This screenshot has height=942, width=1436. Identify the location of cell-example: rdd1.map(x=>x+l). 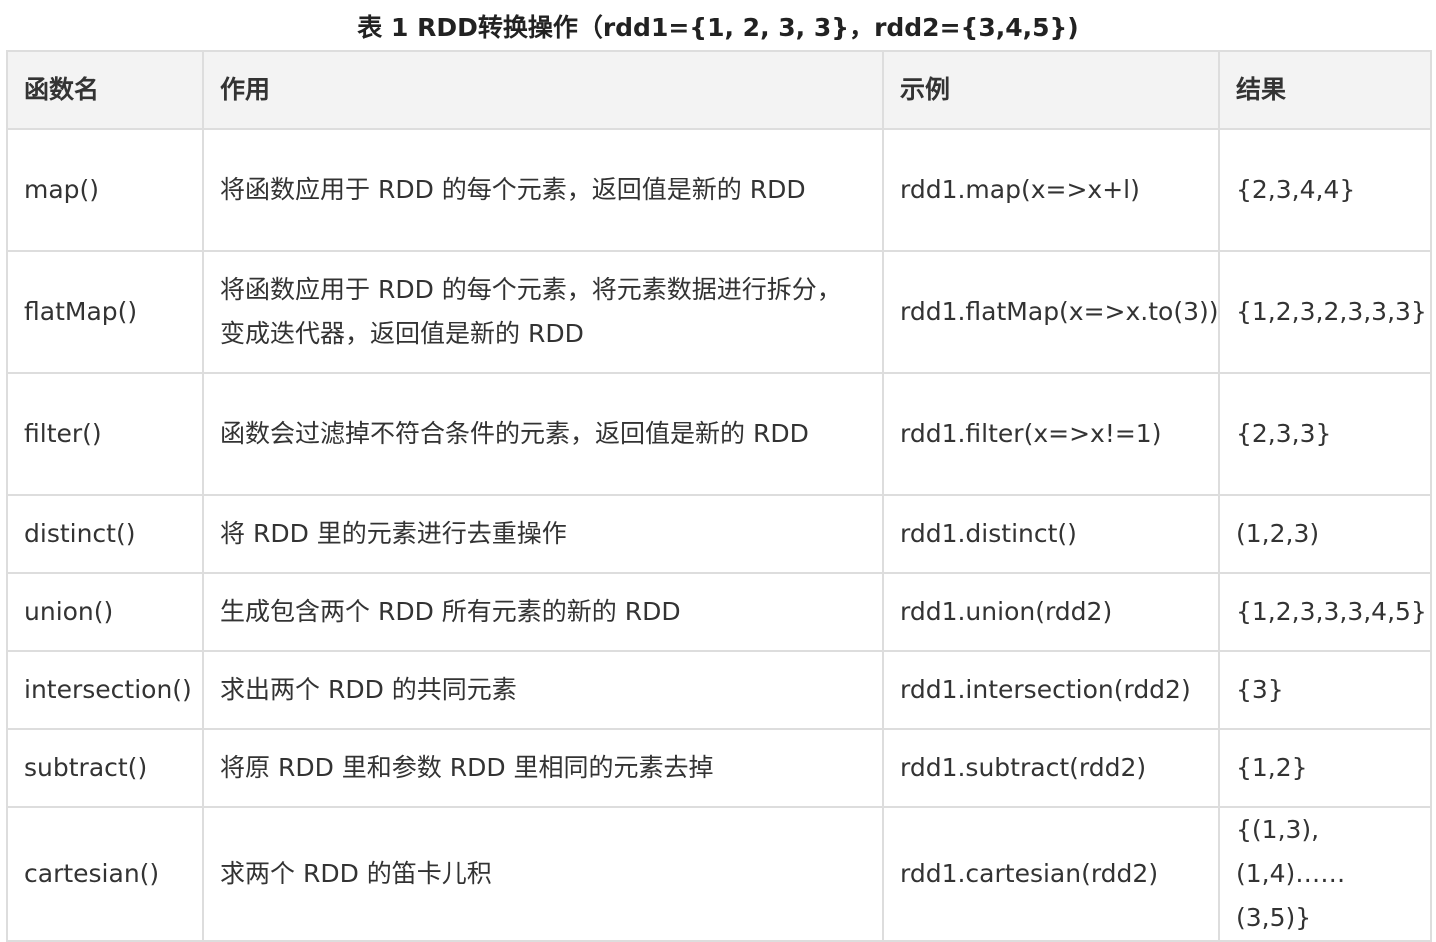
(1051, 190).